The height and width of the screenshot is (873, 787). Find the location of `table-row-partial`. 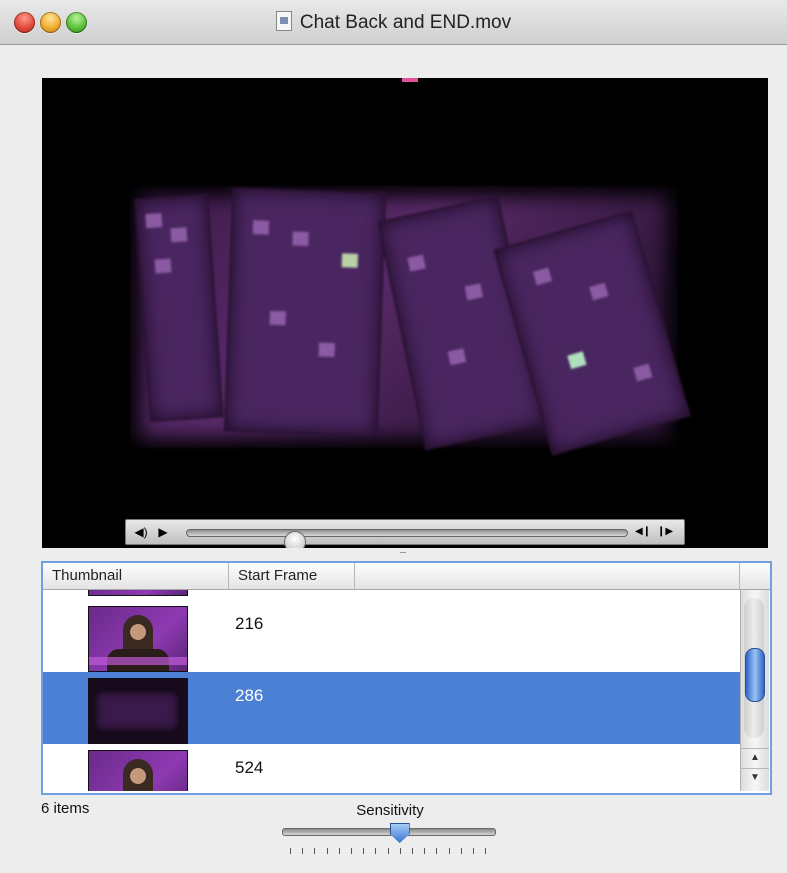

table-row-partial is located at coordinates (391, 595).